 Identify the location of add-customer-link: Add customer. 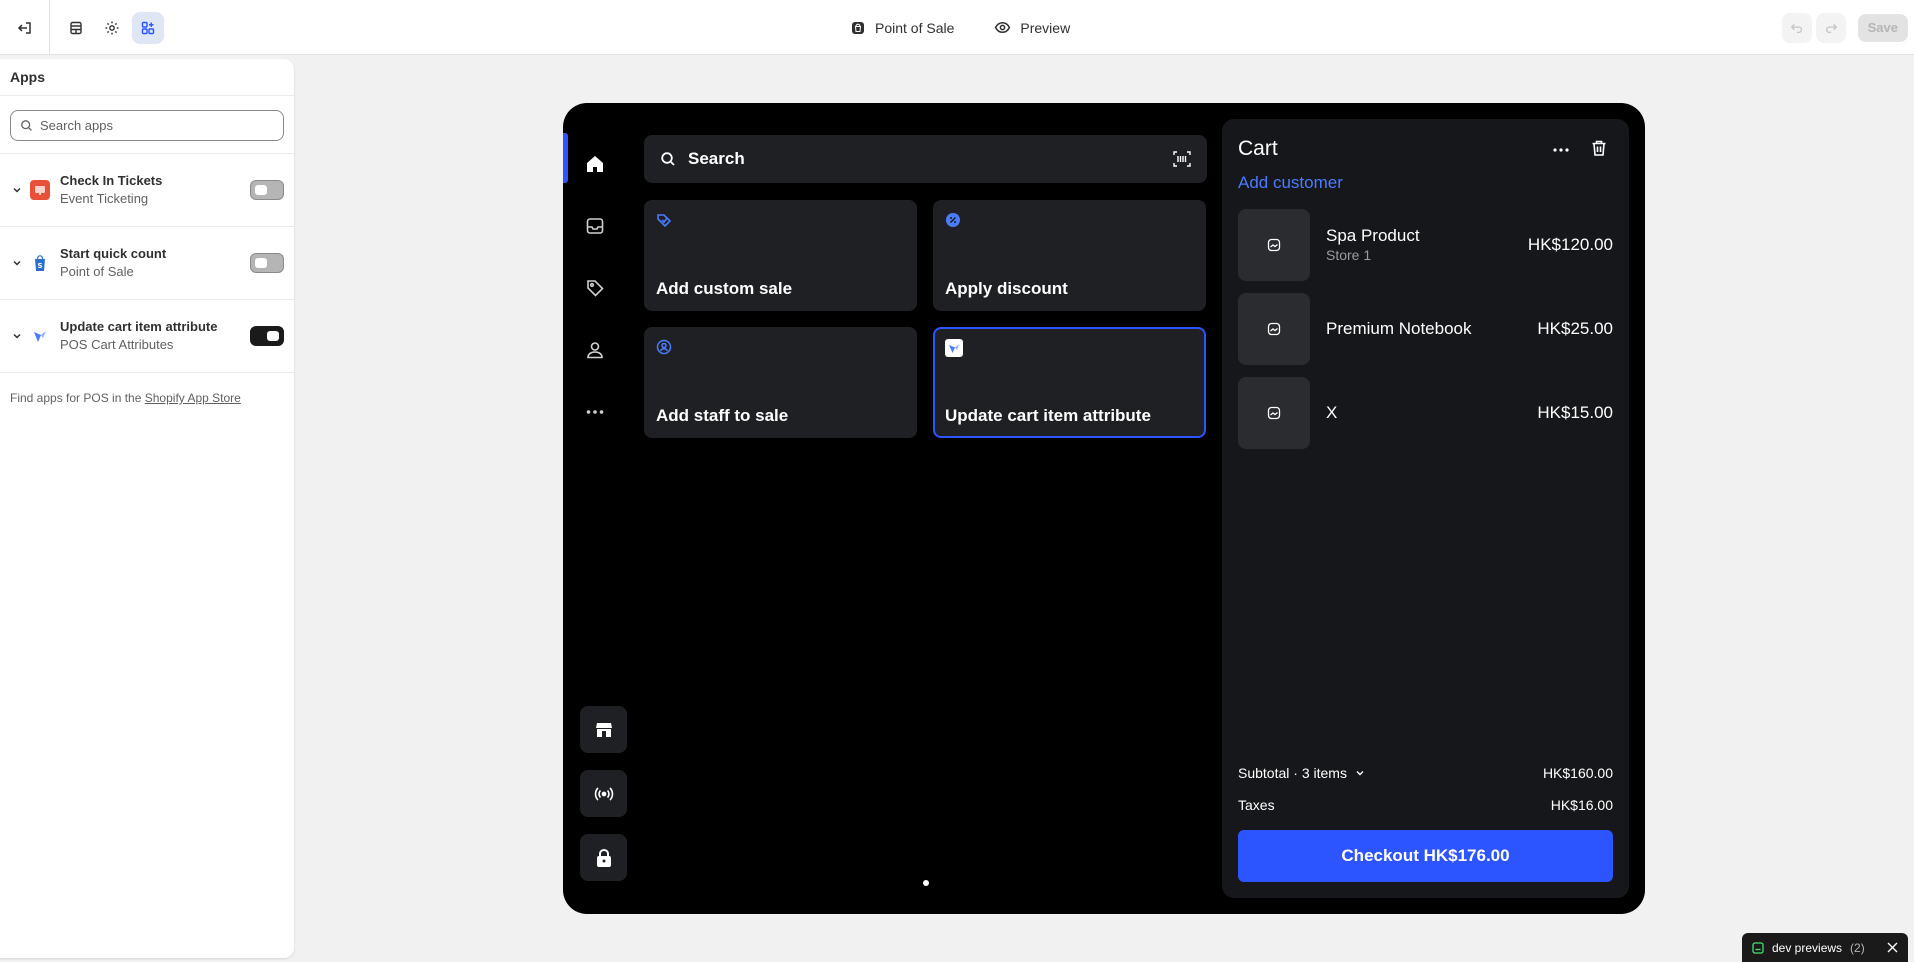
(1290, 183).